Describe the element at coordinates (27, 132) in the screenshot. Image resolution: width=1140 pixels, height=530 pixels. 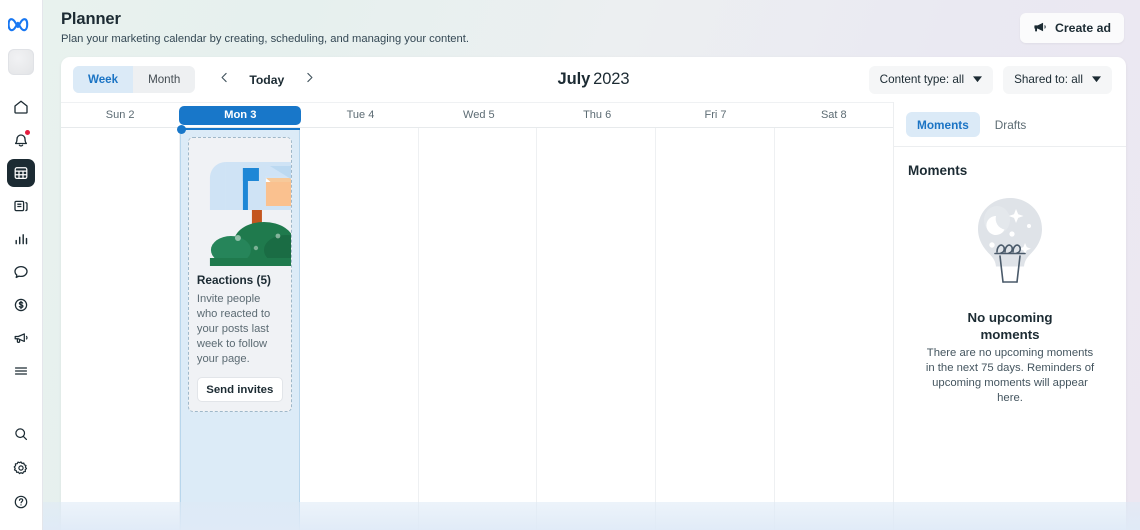
I see `notification-badge-dot` at that location.